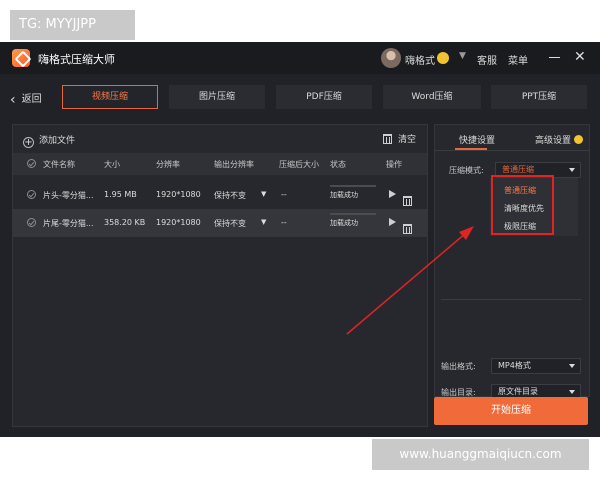 This screenshot has height=480, width=600. I want to click on add-file-button: + 添加文件, so click(49, 140).